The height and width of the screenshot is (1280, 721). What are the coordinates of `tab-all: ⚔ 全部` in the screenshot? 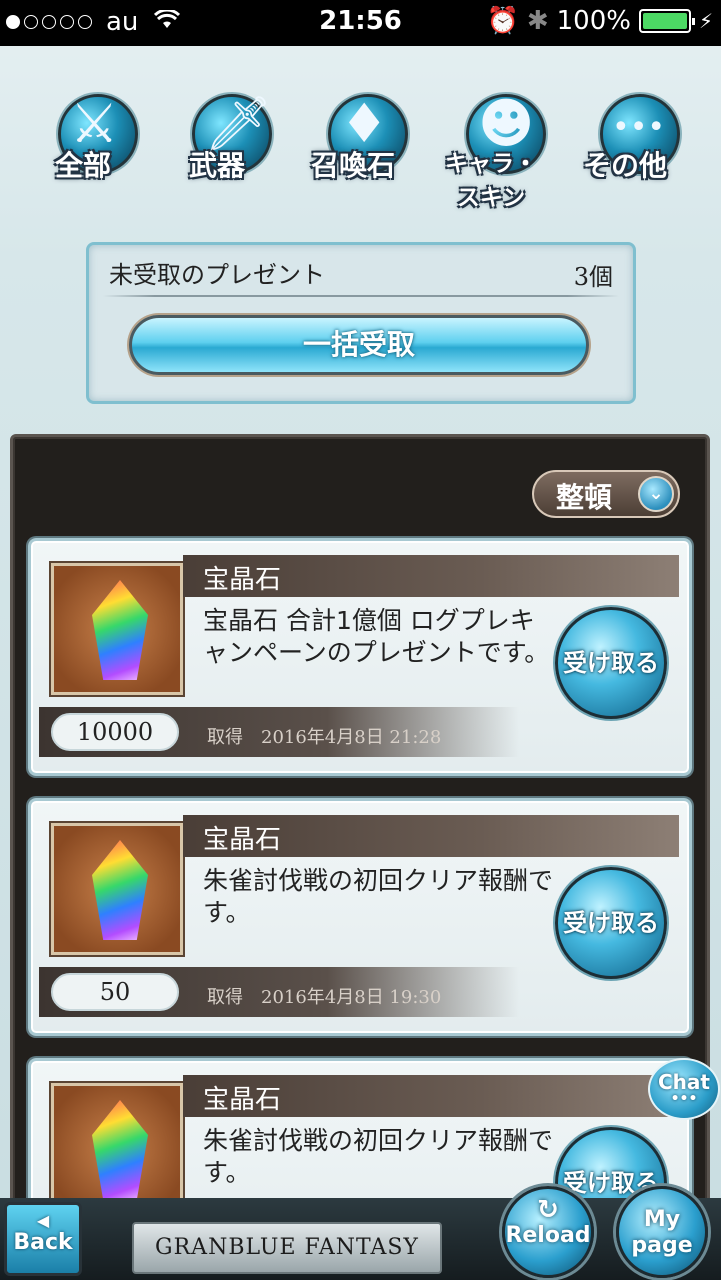 It's located at (83, 139).